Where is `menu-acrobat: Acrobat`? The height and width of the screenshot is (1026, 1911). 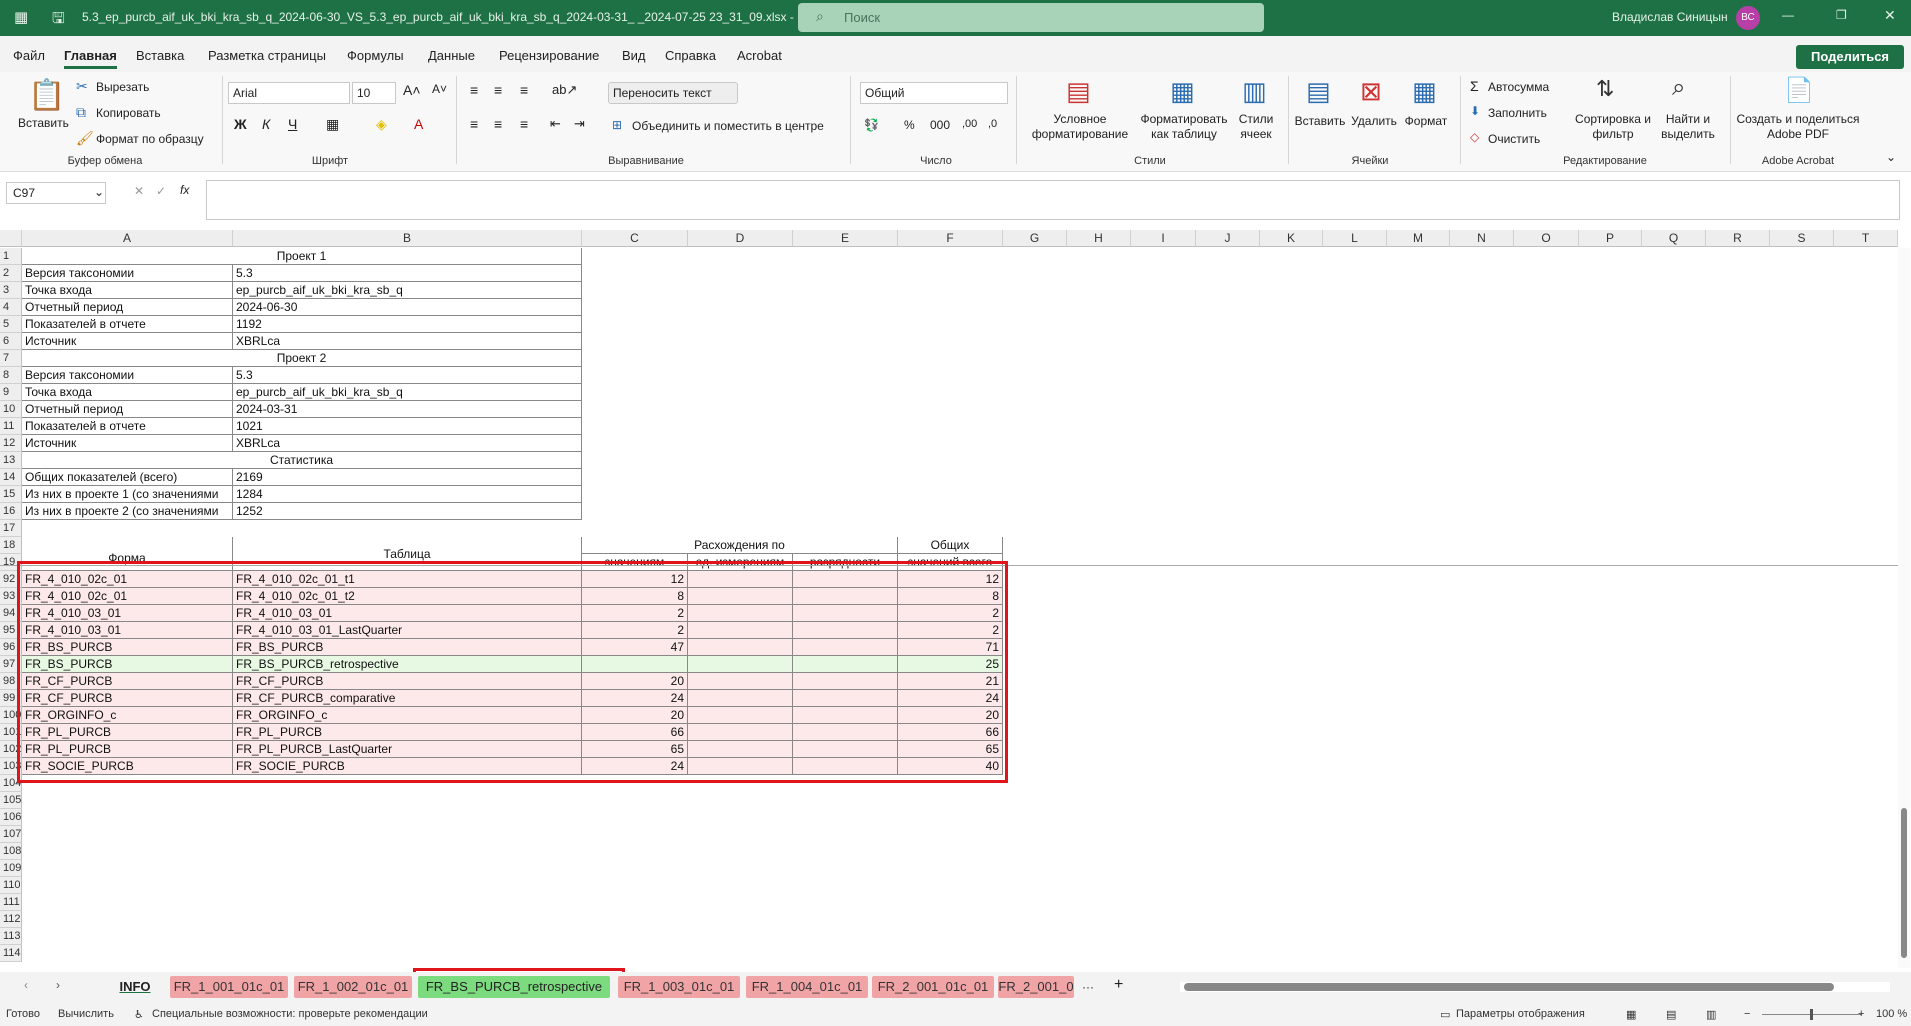 menu-acrobat: Acrobat is located at coordinates (759, 55).